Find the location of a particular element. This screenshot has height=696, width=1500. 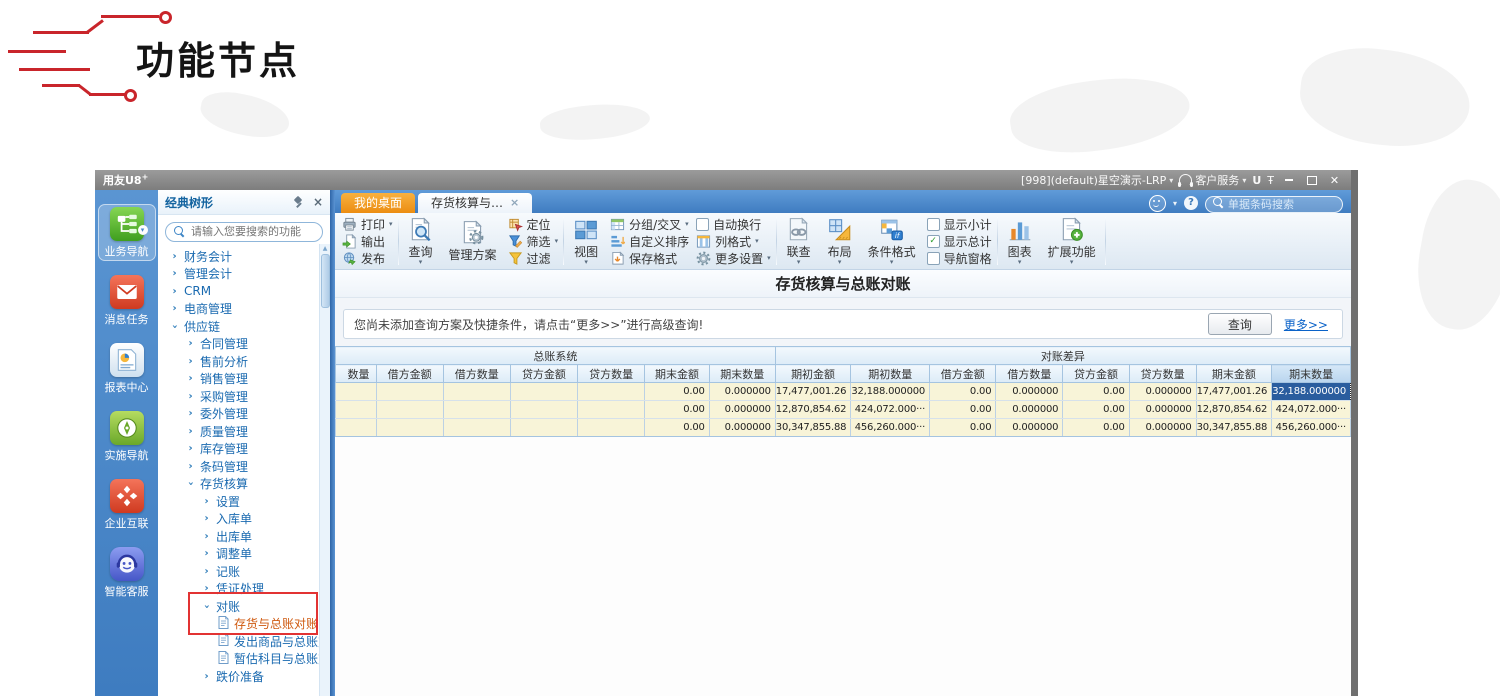

tree-item-合同管理: › 合同管理 is located at coordinates (244, 344).